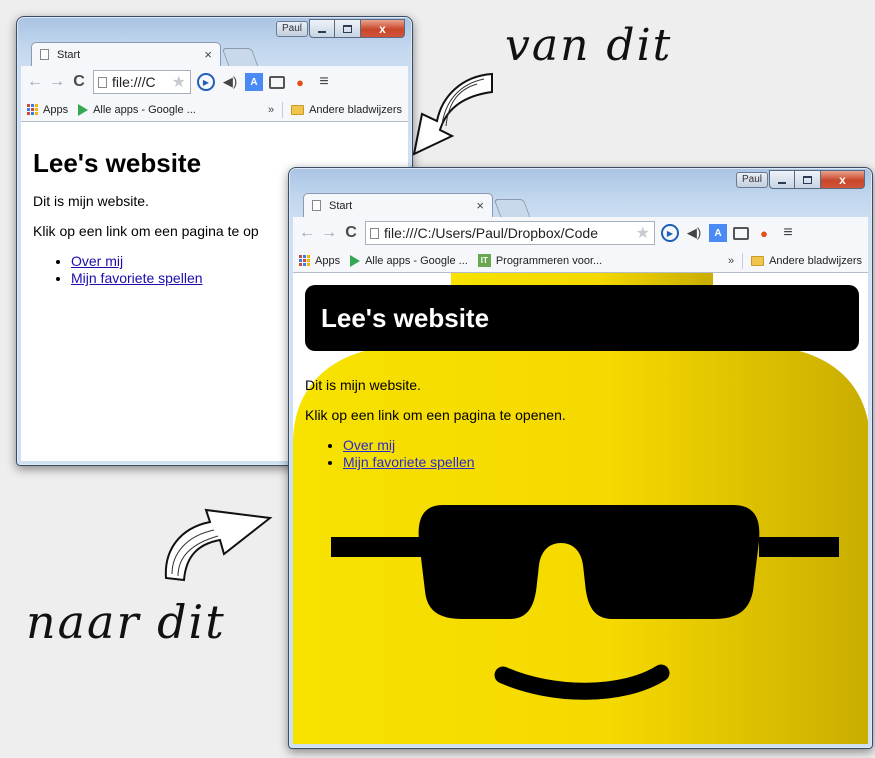 The height and width of the screenshot is (758, 875). I want to click on link-list: Over mij Mijn favoriete spellen, so click(454, 453).